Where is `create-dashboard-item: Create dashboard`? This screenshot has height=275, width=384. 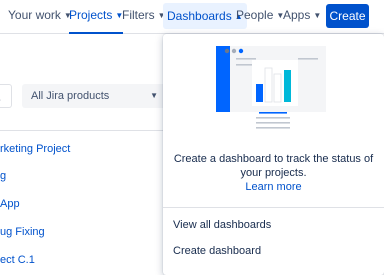
create-dashboard-item: Create dashboard is located at coordinates (273, 251).